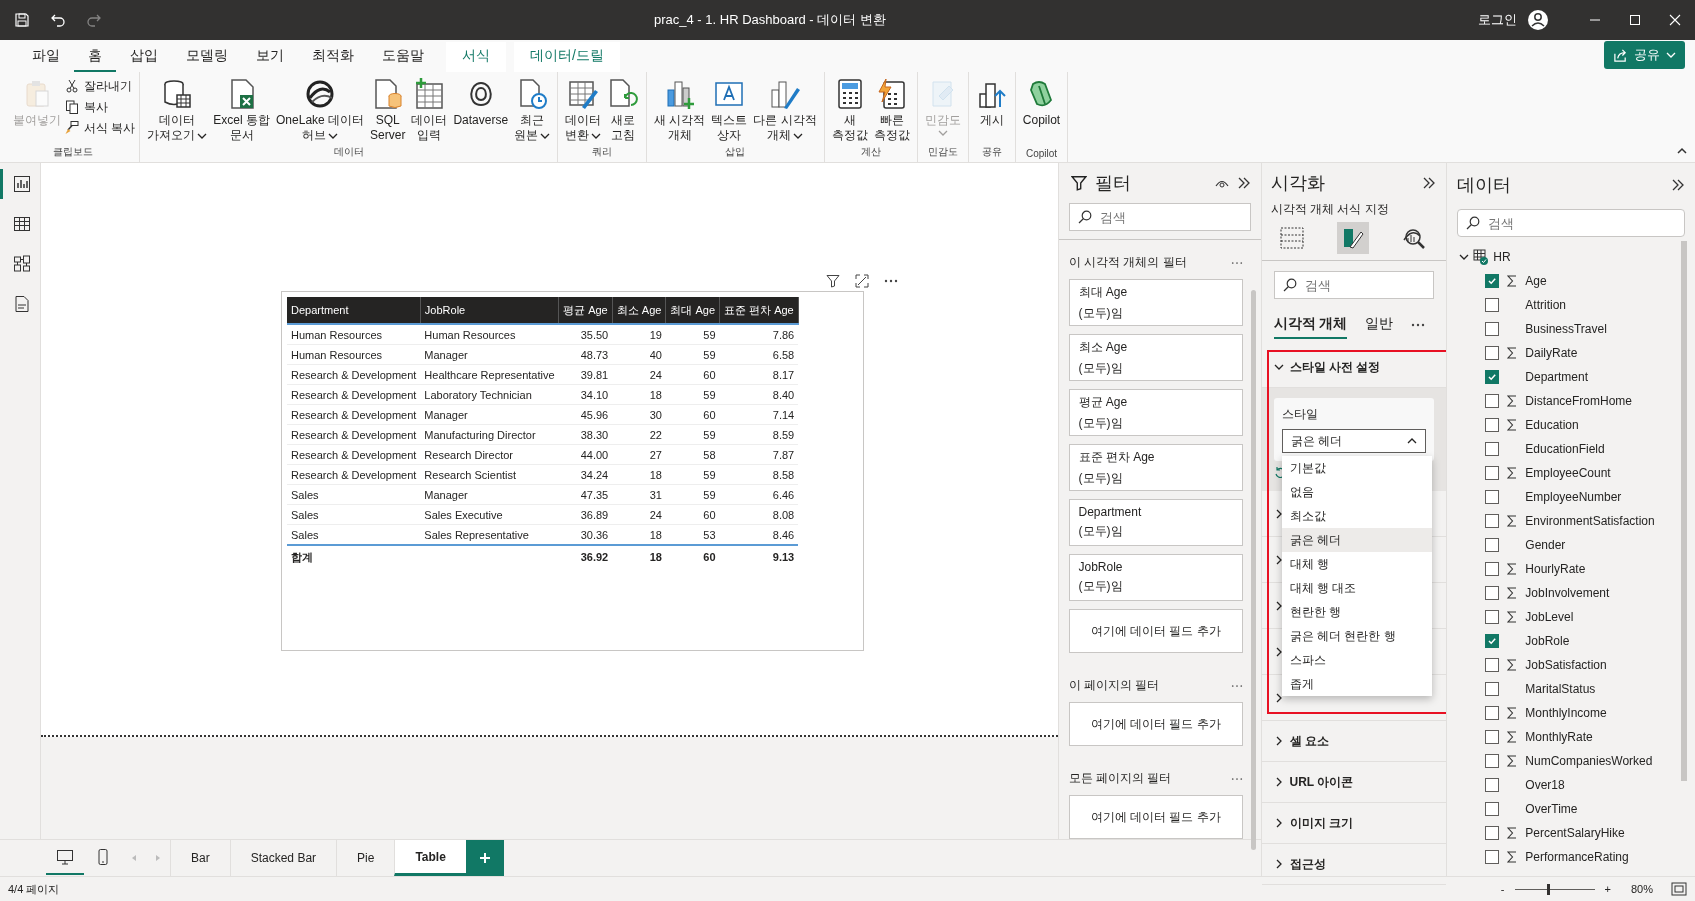 The height and width of the screenshot is (901, 1695). Describe the element at coordinates (1356, 612) in the screenshot. I see `dropdown-option: 현란한 행` at that location.